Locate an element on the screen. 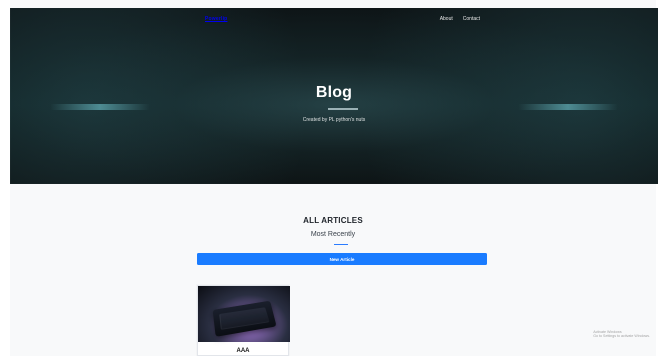  top-navbar: Powerlip About Contact is located at coordinates (334, 19).